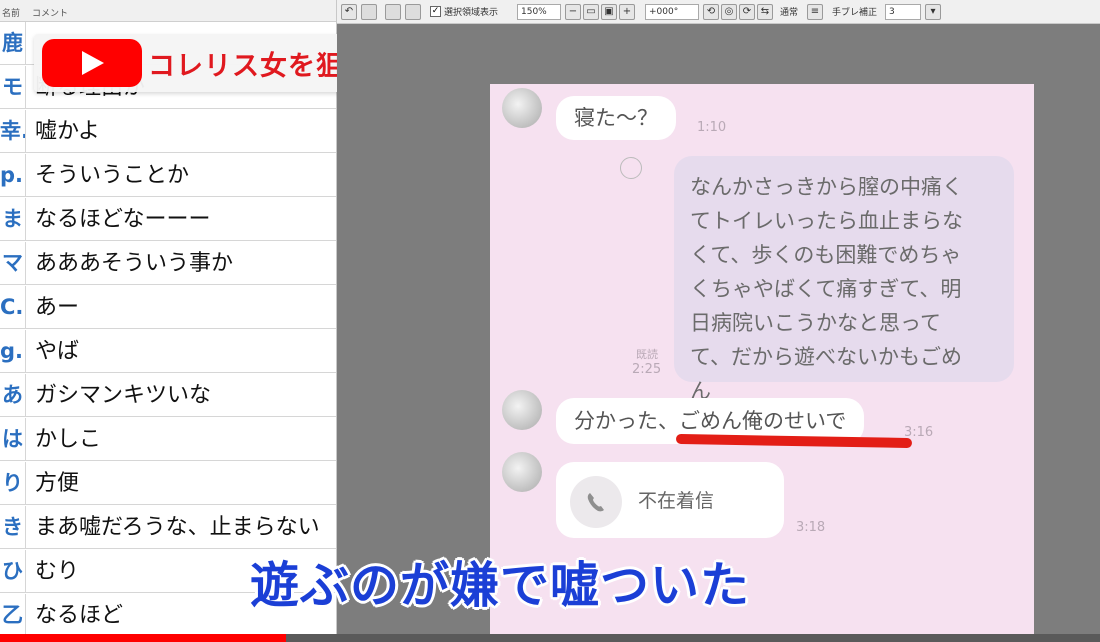 The width and height of the screenshot is (1100, 642). Describe the element at coordinates (627, 12) in the screenshot. I see `zoom-in-icon: +` at that location.